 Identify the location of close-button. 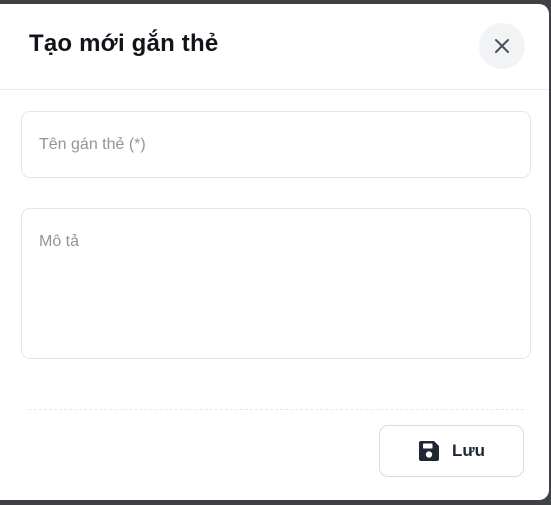
(502, 46).